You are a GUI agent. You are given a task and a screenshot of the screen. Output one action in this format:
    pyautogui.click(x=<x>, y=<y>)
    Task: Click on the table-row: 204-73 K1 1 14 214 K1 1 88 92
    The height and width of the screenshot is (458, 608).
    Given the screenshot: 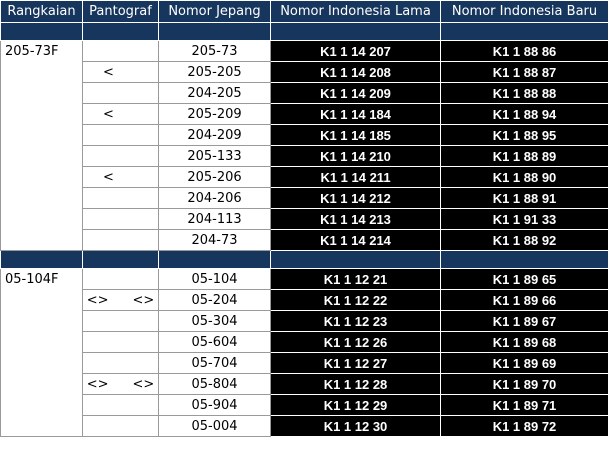 What is the action you would take?
    pyautogui.click(x=304, y=240)
    